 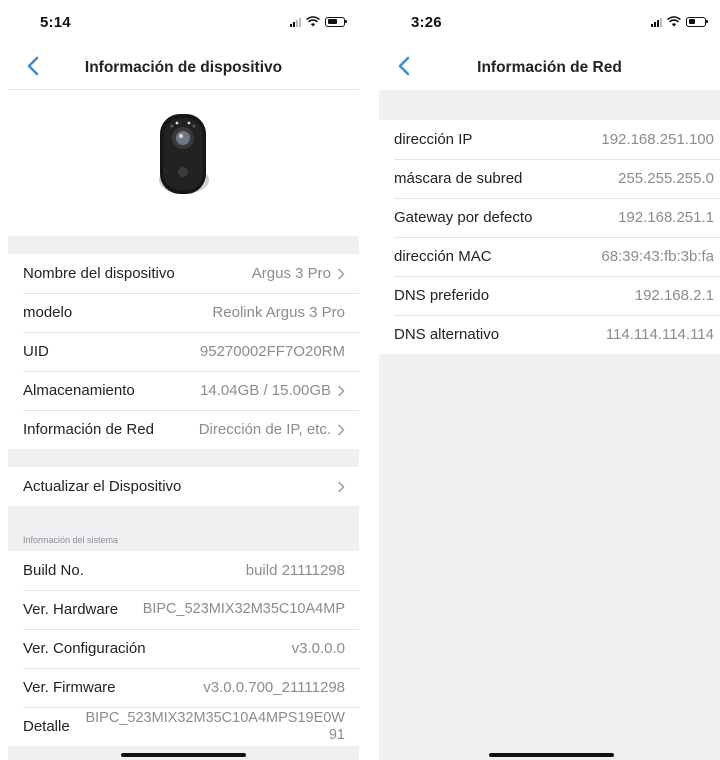 What do you see at coordinates (53, 570) in the screenshot?
I see `row-label: Build No.` at bounding box center [53, 570].